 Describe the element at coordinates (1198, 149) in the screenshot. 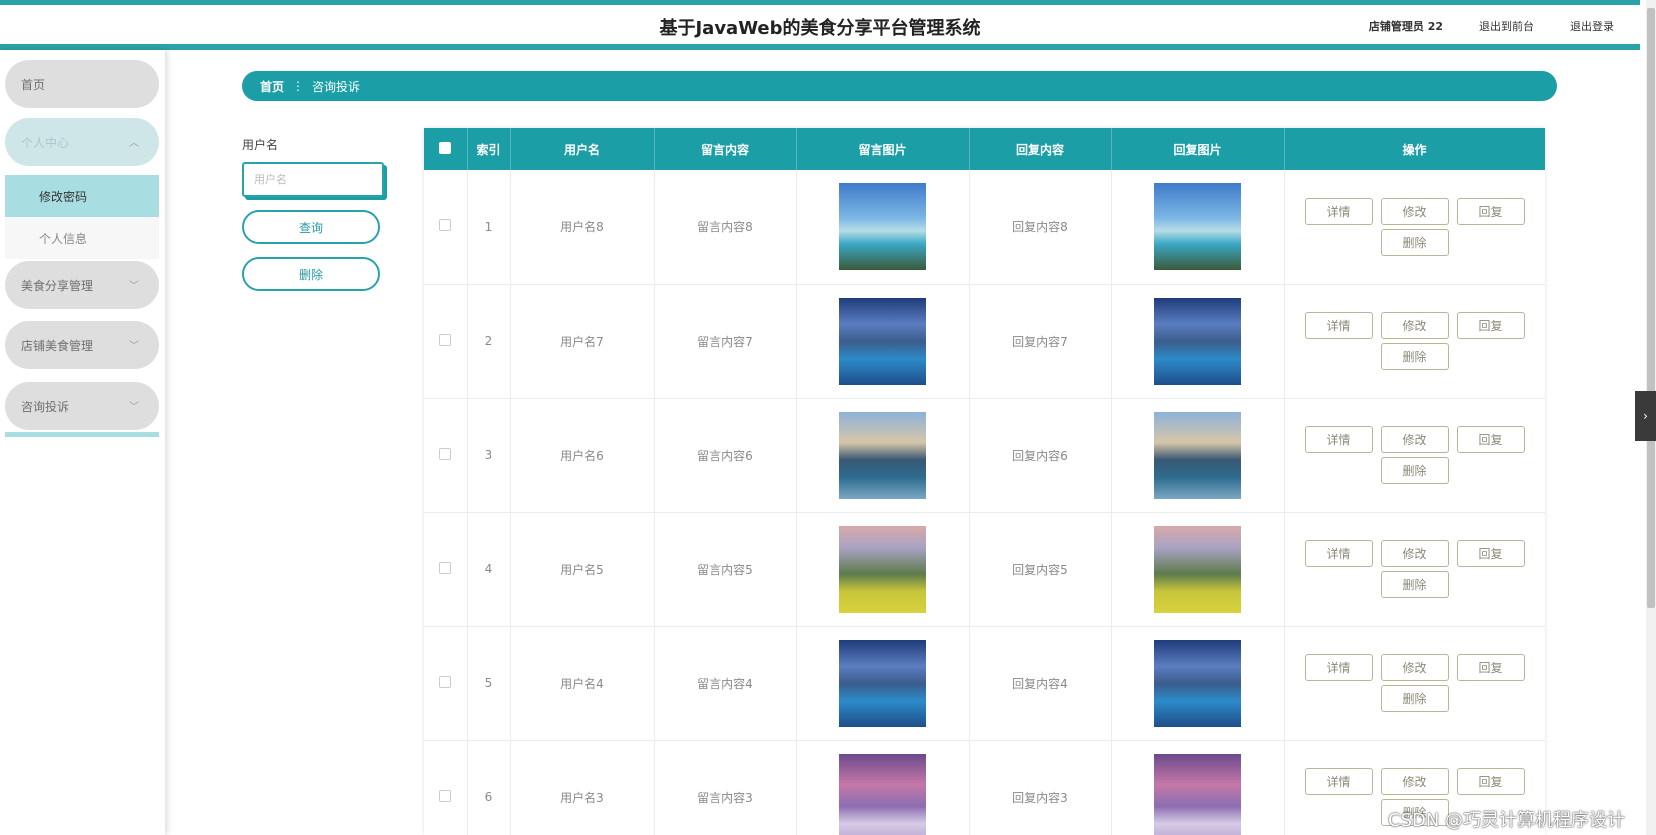

I see `header-reply-image: 回复图片` at that location.